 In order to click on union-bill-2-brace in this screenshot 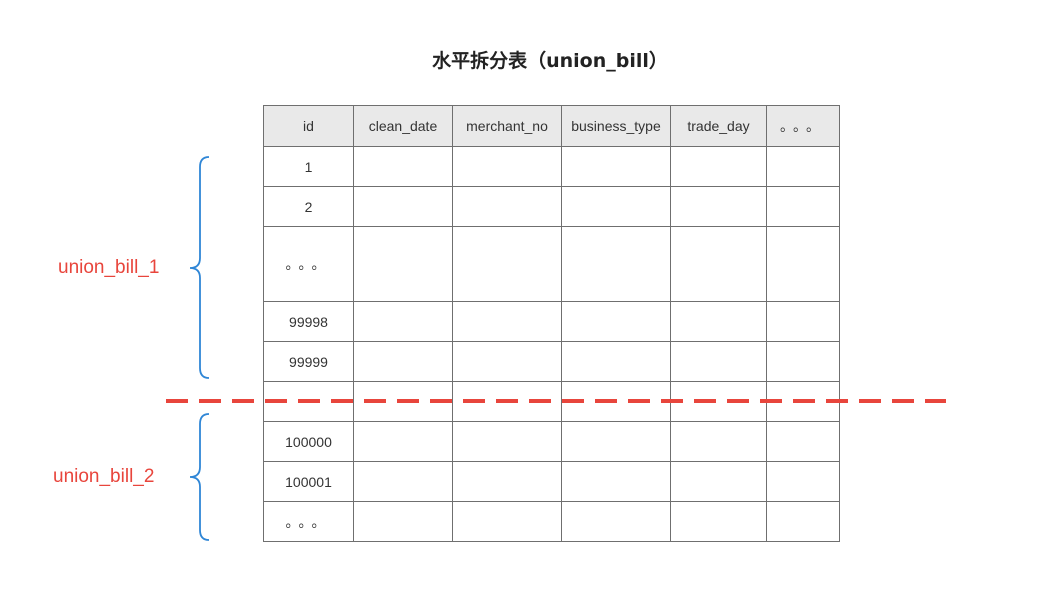, I will do `click(199, 477)`.